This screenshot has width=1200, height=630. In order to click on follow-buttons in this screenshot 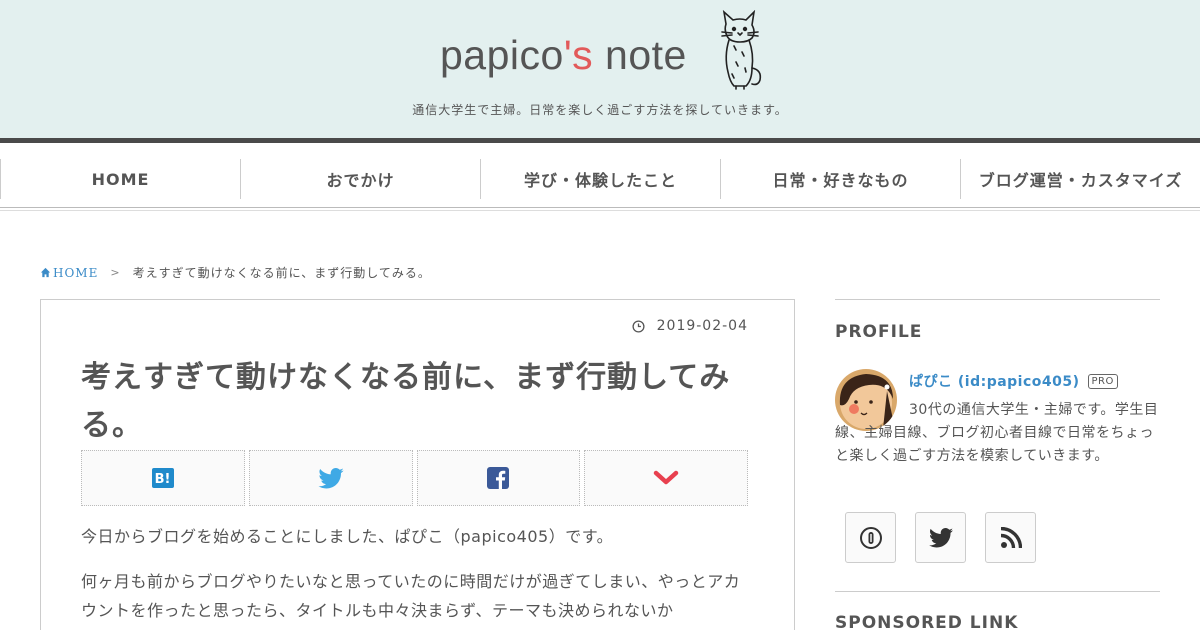, I will do `click(940, 537)`.